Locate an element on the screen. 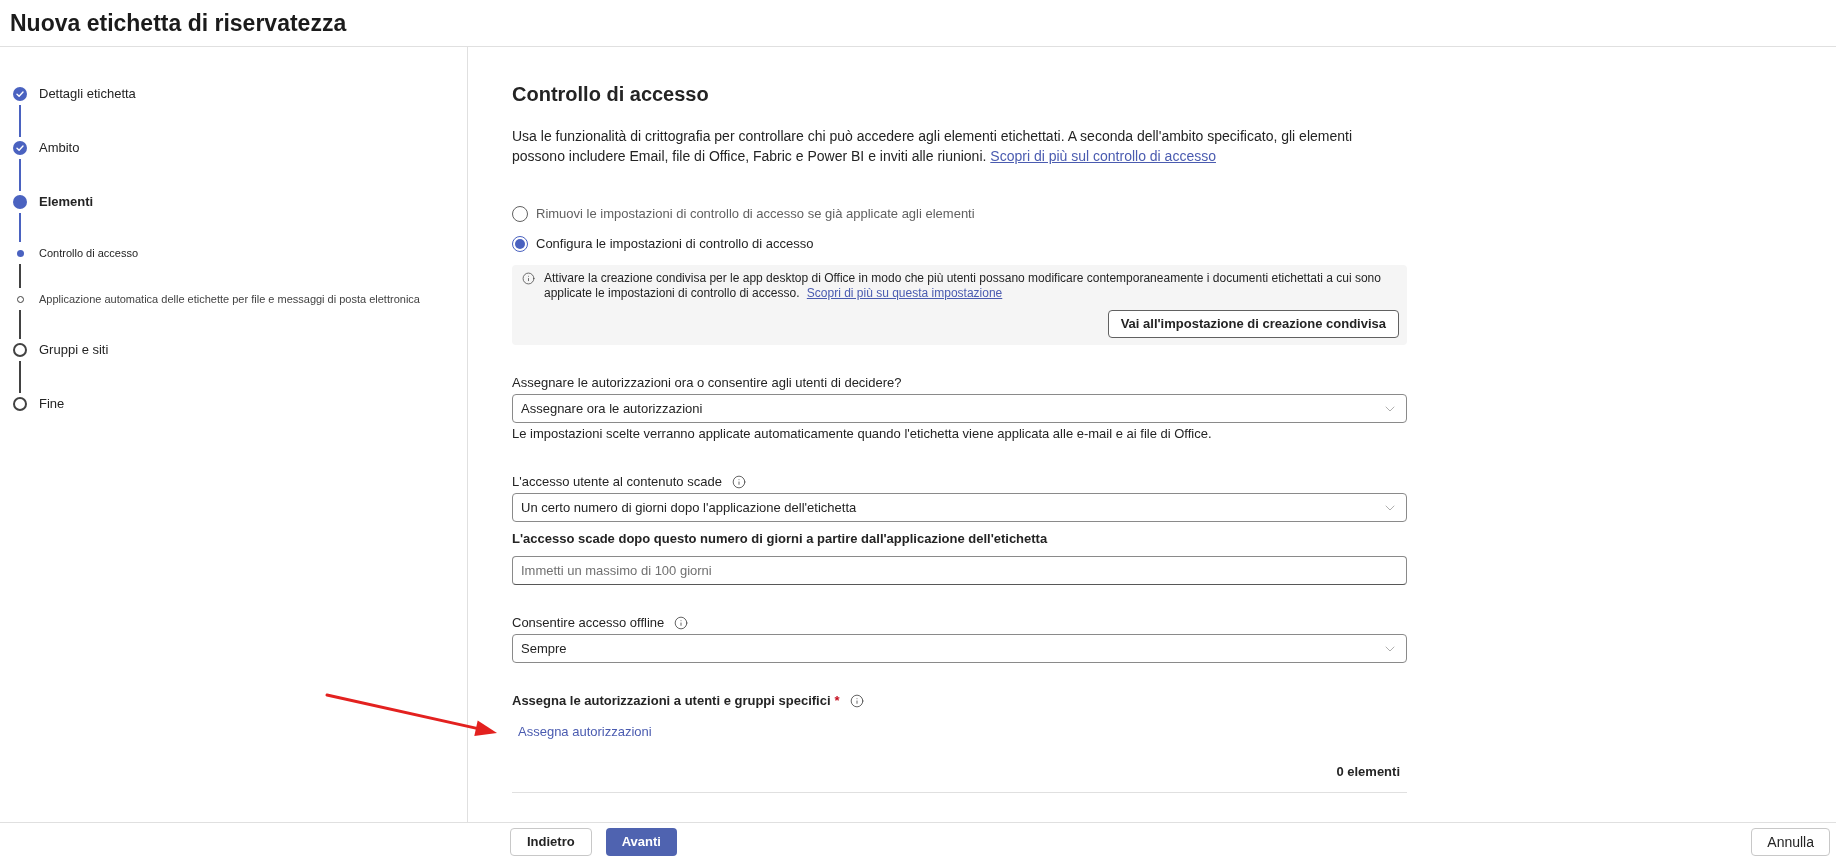 This screenshot has height=861, width=1836. step-label: Gruppi e siti is located at coordinates (74, 350).